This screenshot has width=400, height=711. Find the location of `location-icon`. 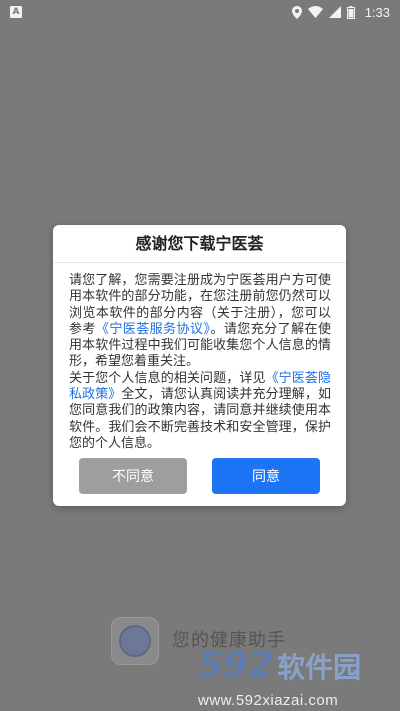

location-icon is located at coordinates (296, 12).